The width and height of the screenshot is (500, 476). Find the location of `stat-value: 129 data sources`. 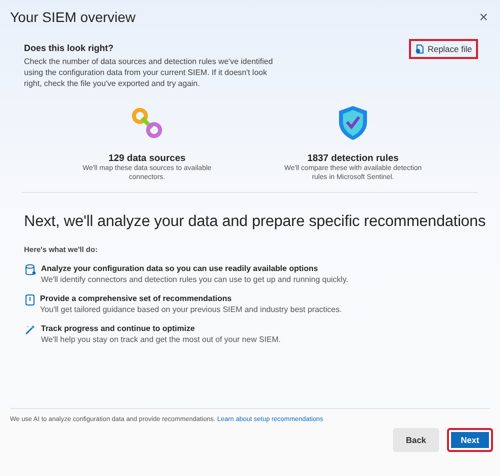

stat-value: 129 data sources is located at coordinates (147, 158).